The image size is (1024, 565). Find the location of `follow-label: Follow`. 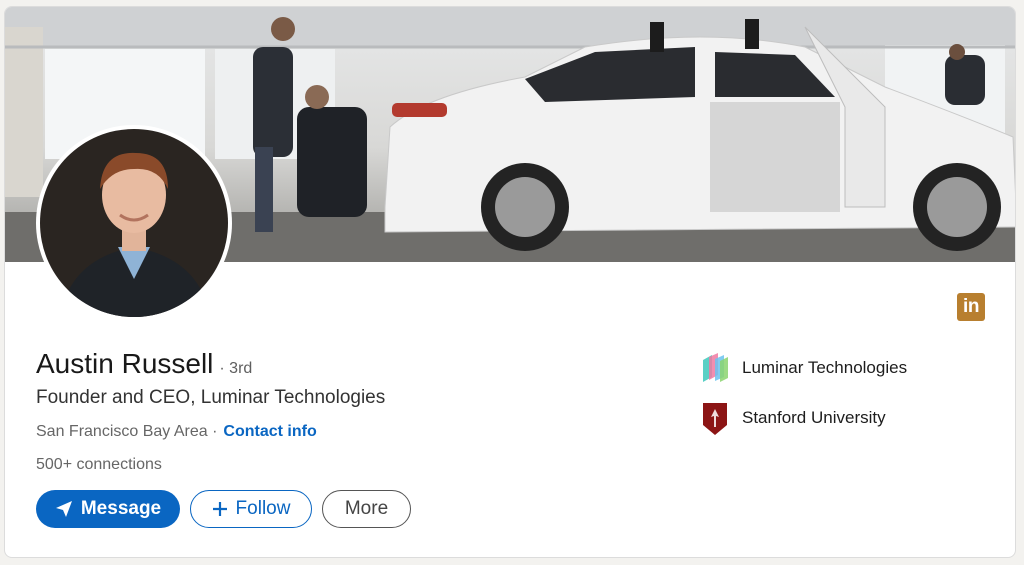

follow-label: Follow is located at coordinates (263, 508).